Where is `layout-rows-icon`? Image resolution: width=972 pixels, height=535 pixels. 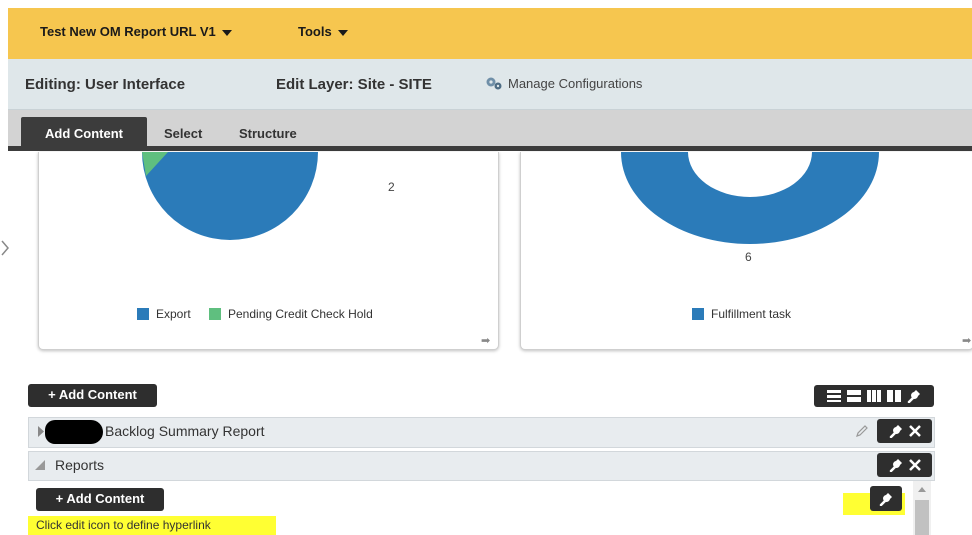 layout-rows-icon is located at coordinates (834, 396).